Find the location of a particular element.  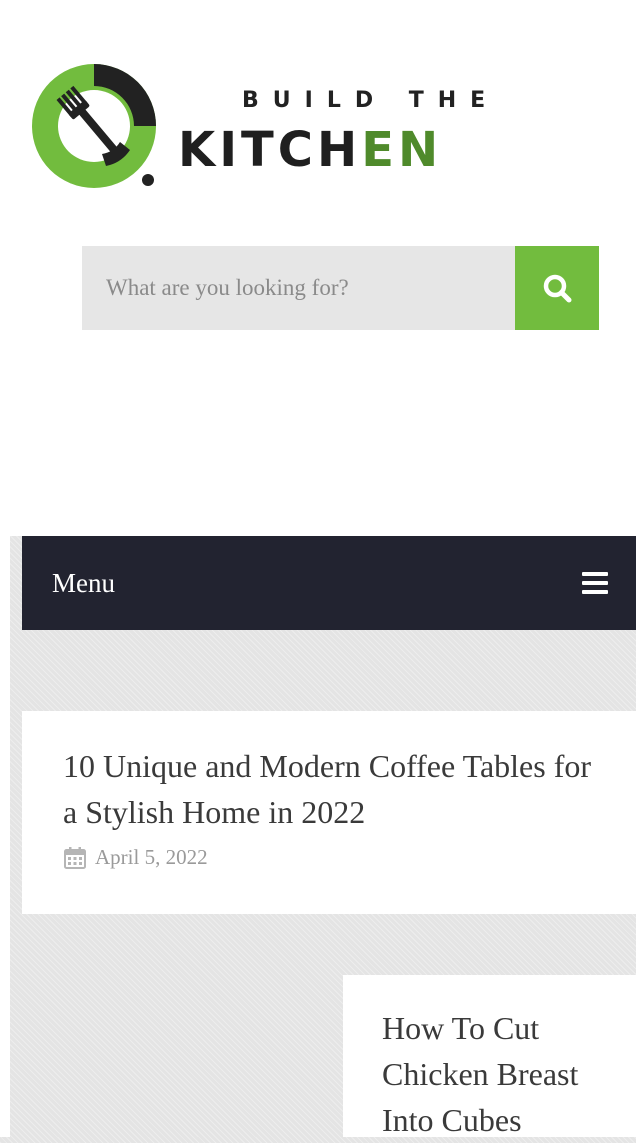

search-form is located at coordinates (340, 288).